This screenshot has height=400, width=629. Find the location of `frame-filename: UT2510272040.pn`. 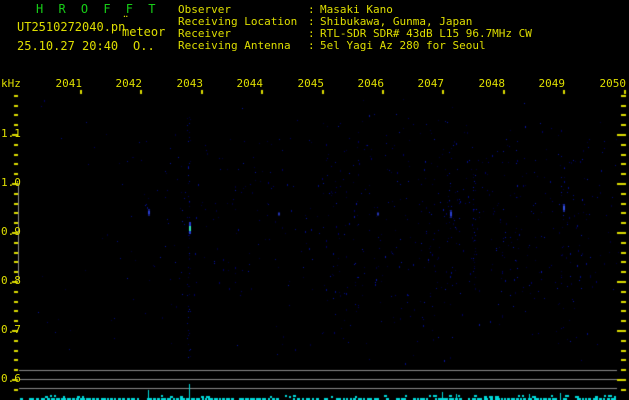

frame-filename: UT2510272040.pn is located at coordinates (71, 27).